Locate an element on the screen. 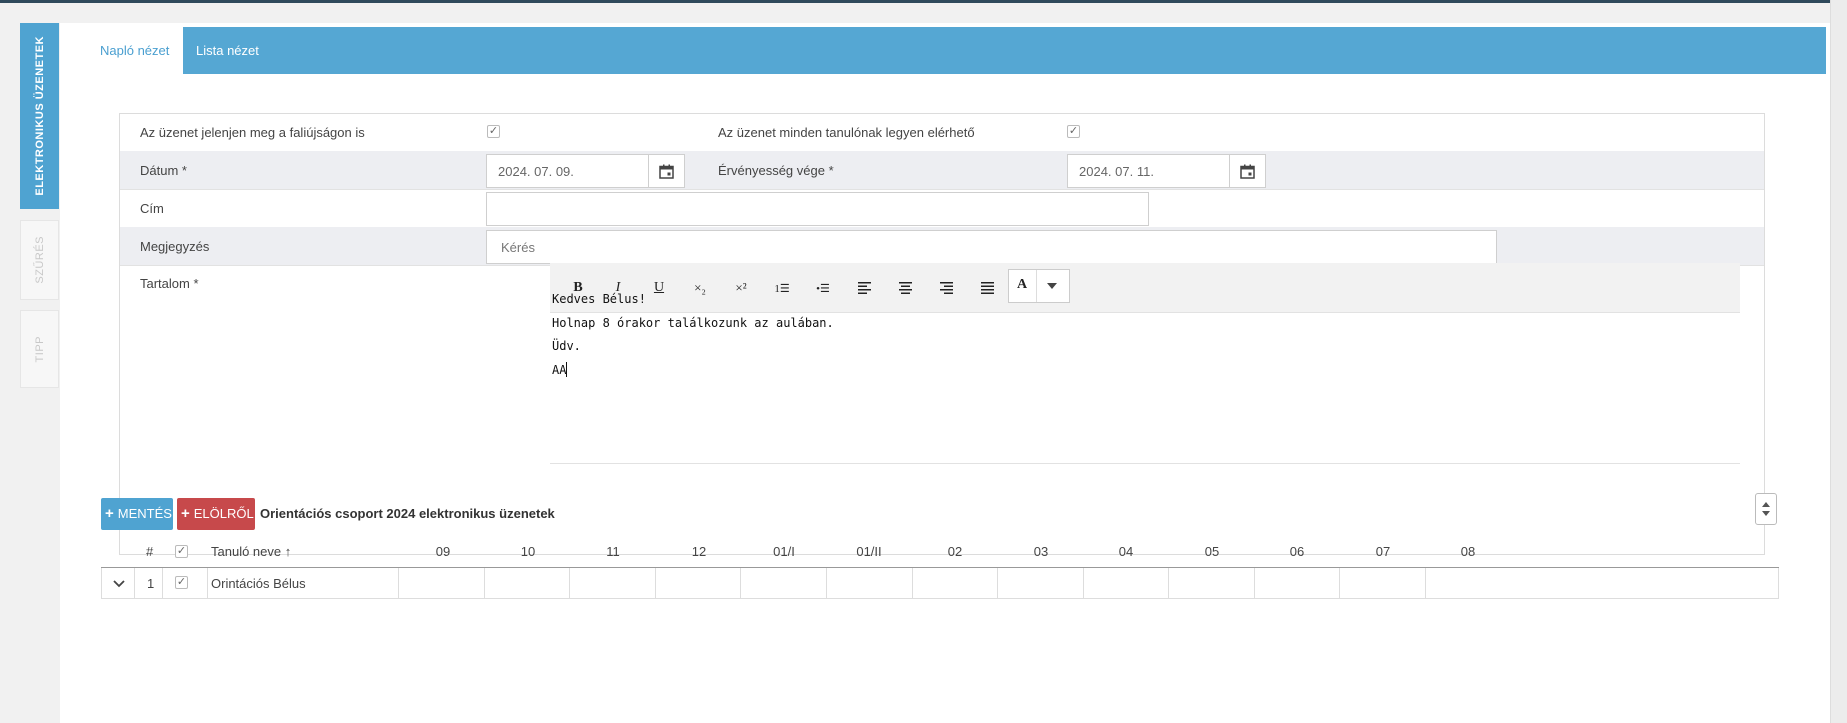 This screenshot has height=723, width=1847. align-right-button is located at coordinates (946, 288).